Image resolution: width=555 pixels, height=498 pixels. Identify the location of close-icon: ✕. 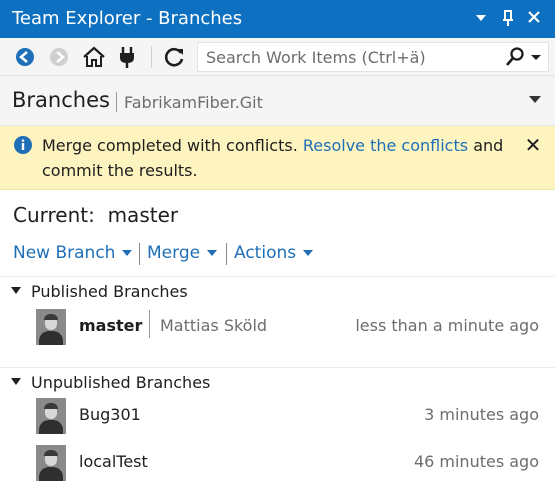
(533, 145).